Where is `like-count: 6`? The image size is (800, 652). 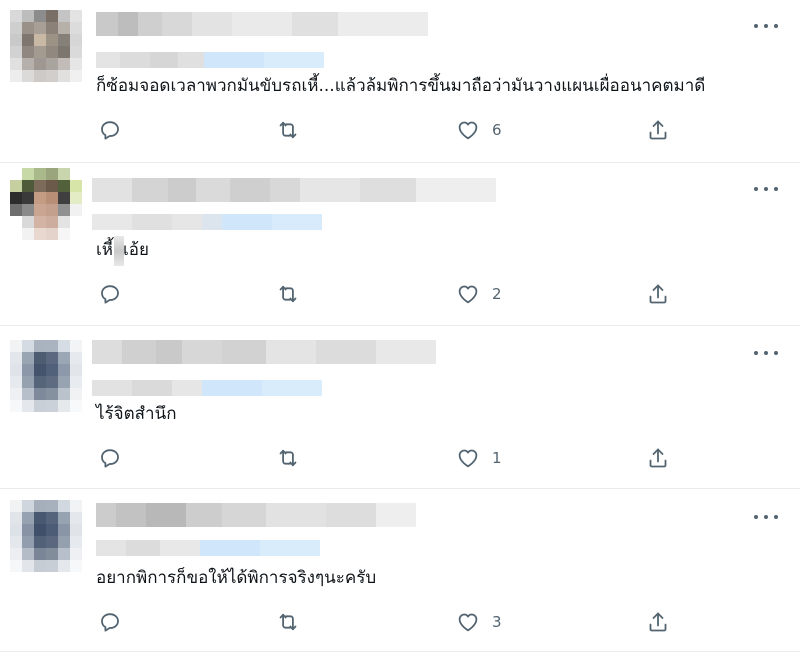 like-count: 6 is located at coordinates (497, 130).